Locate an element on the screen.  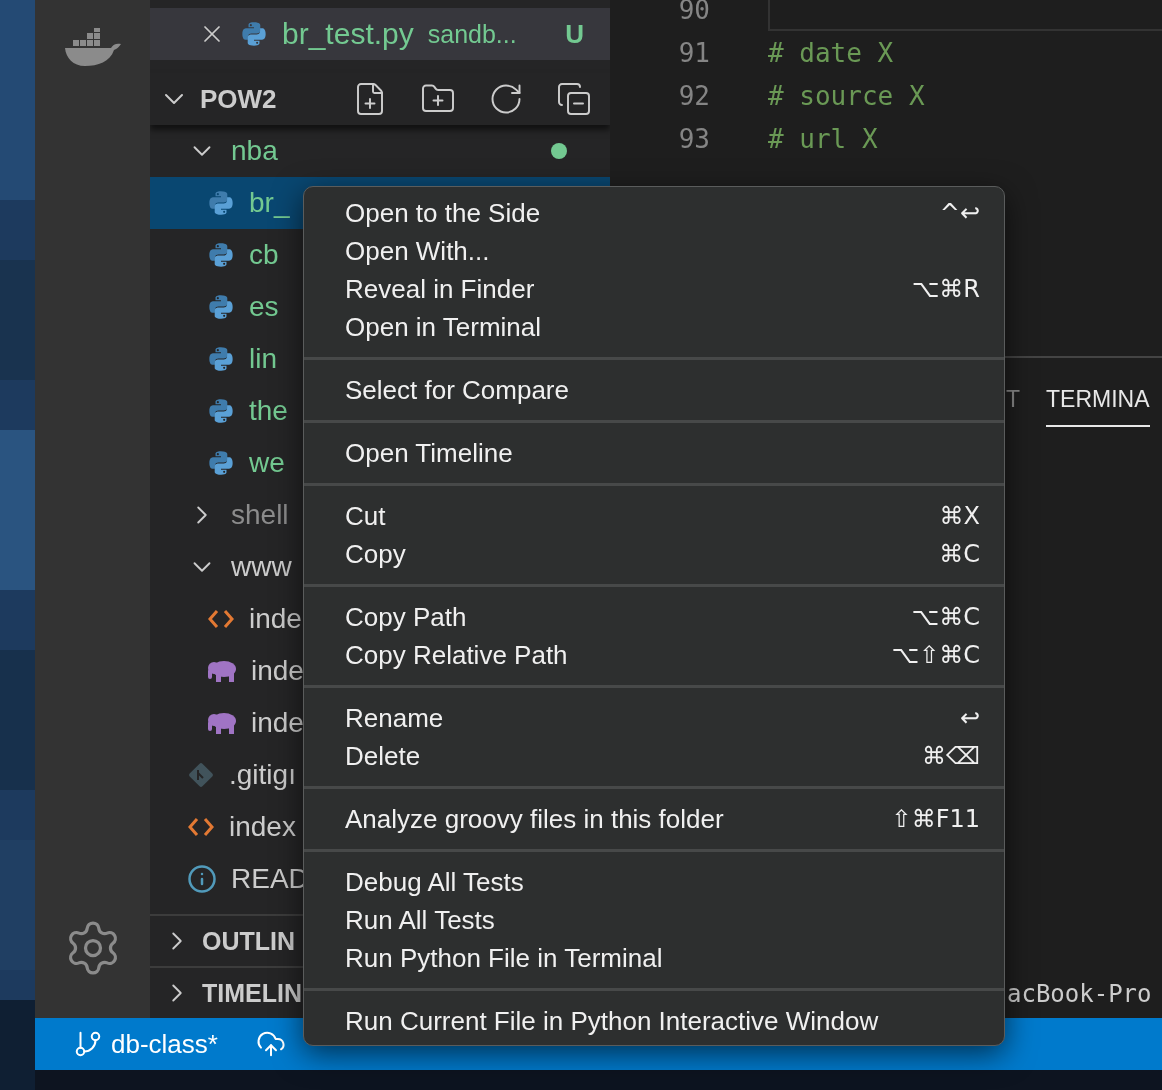
section-title: TIMELIN is located at coordinates (252, 993).